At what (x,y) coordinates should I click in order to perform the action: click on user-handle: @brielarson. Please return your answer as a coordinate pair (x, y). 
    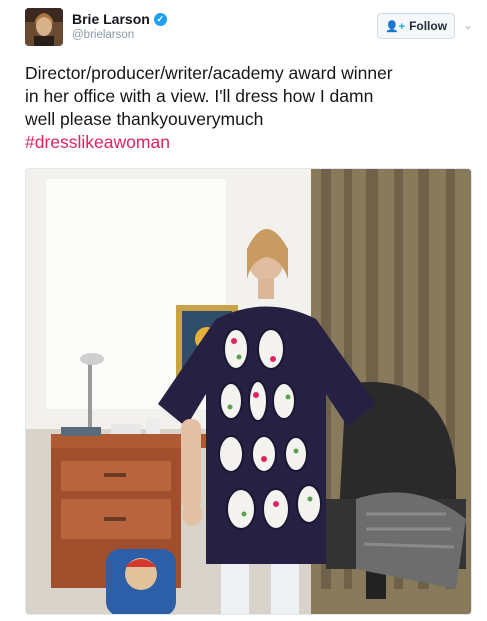
    Looking at the image, I should click on (119, 35).